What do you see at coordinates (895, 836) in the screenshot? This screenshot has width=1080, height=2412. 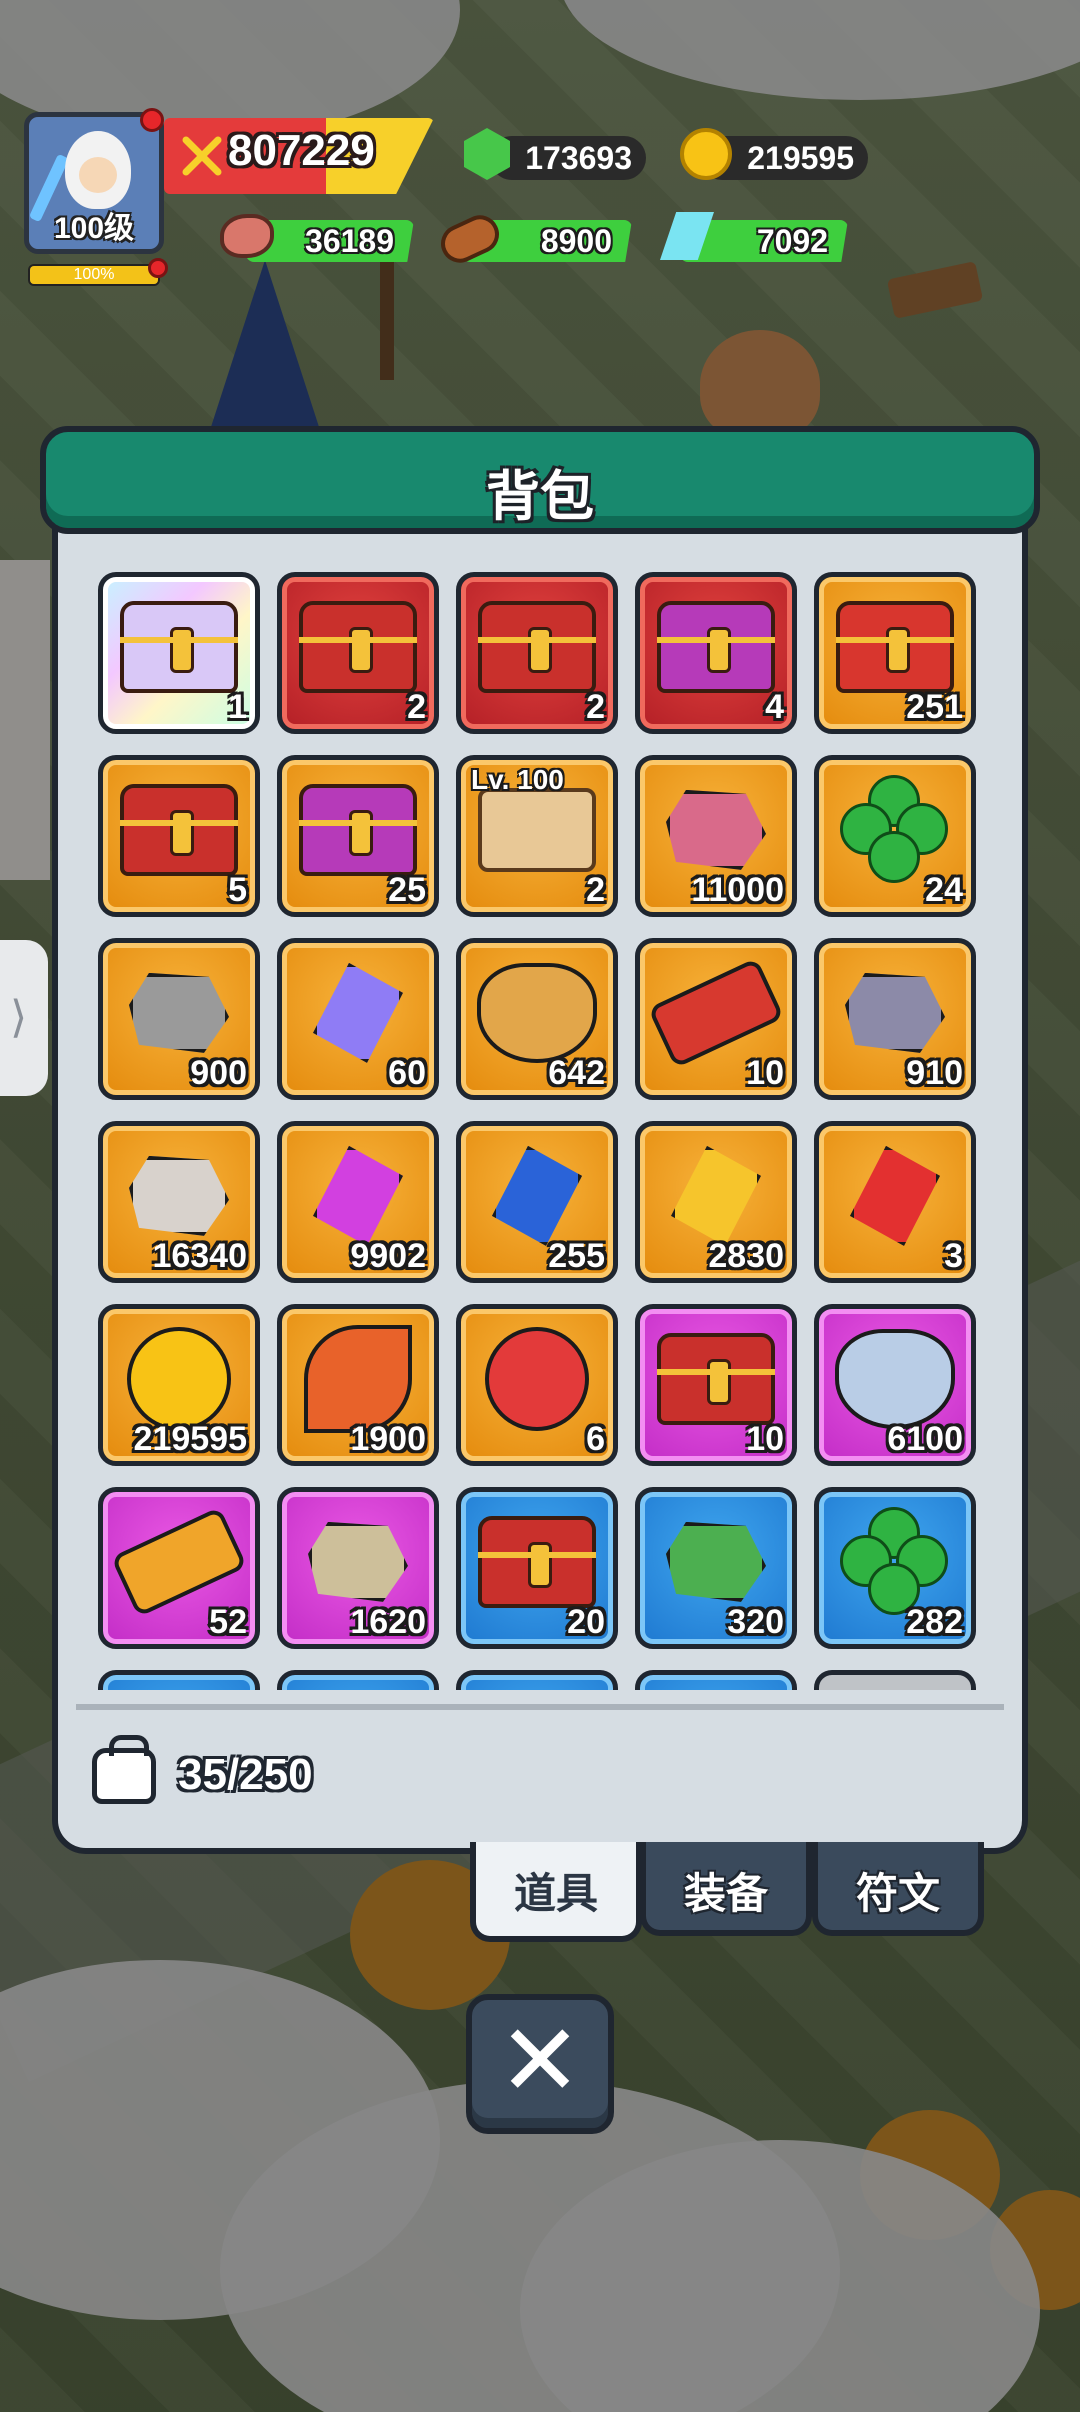 I see `inventory-slot: 24` at bounding box center [895, 836].